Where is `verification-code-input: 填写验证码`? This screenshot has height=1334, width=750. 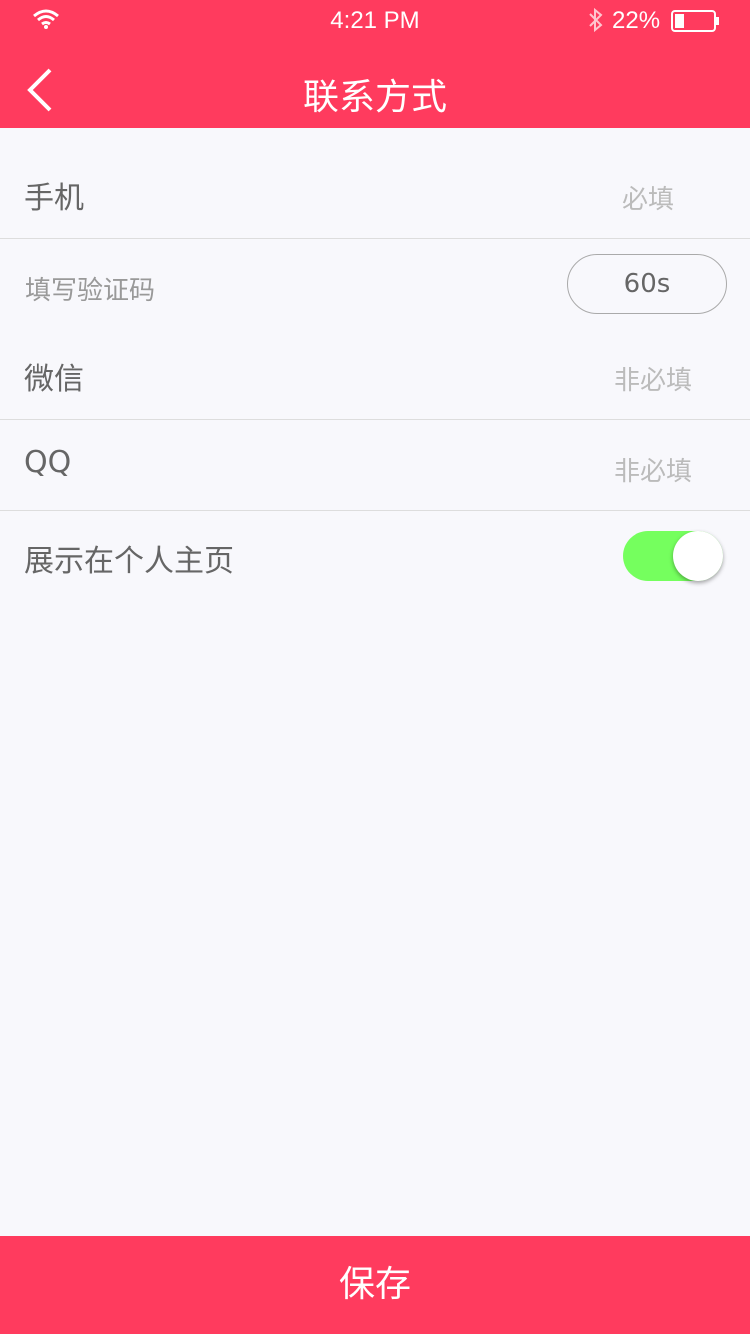
verification-code-input: 填写验证码 is located at coordinates (90, 288).